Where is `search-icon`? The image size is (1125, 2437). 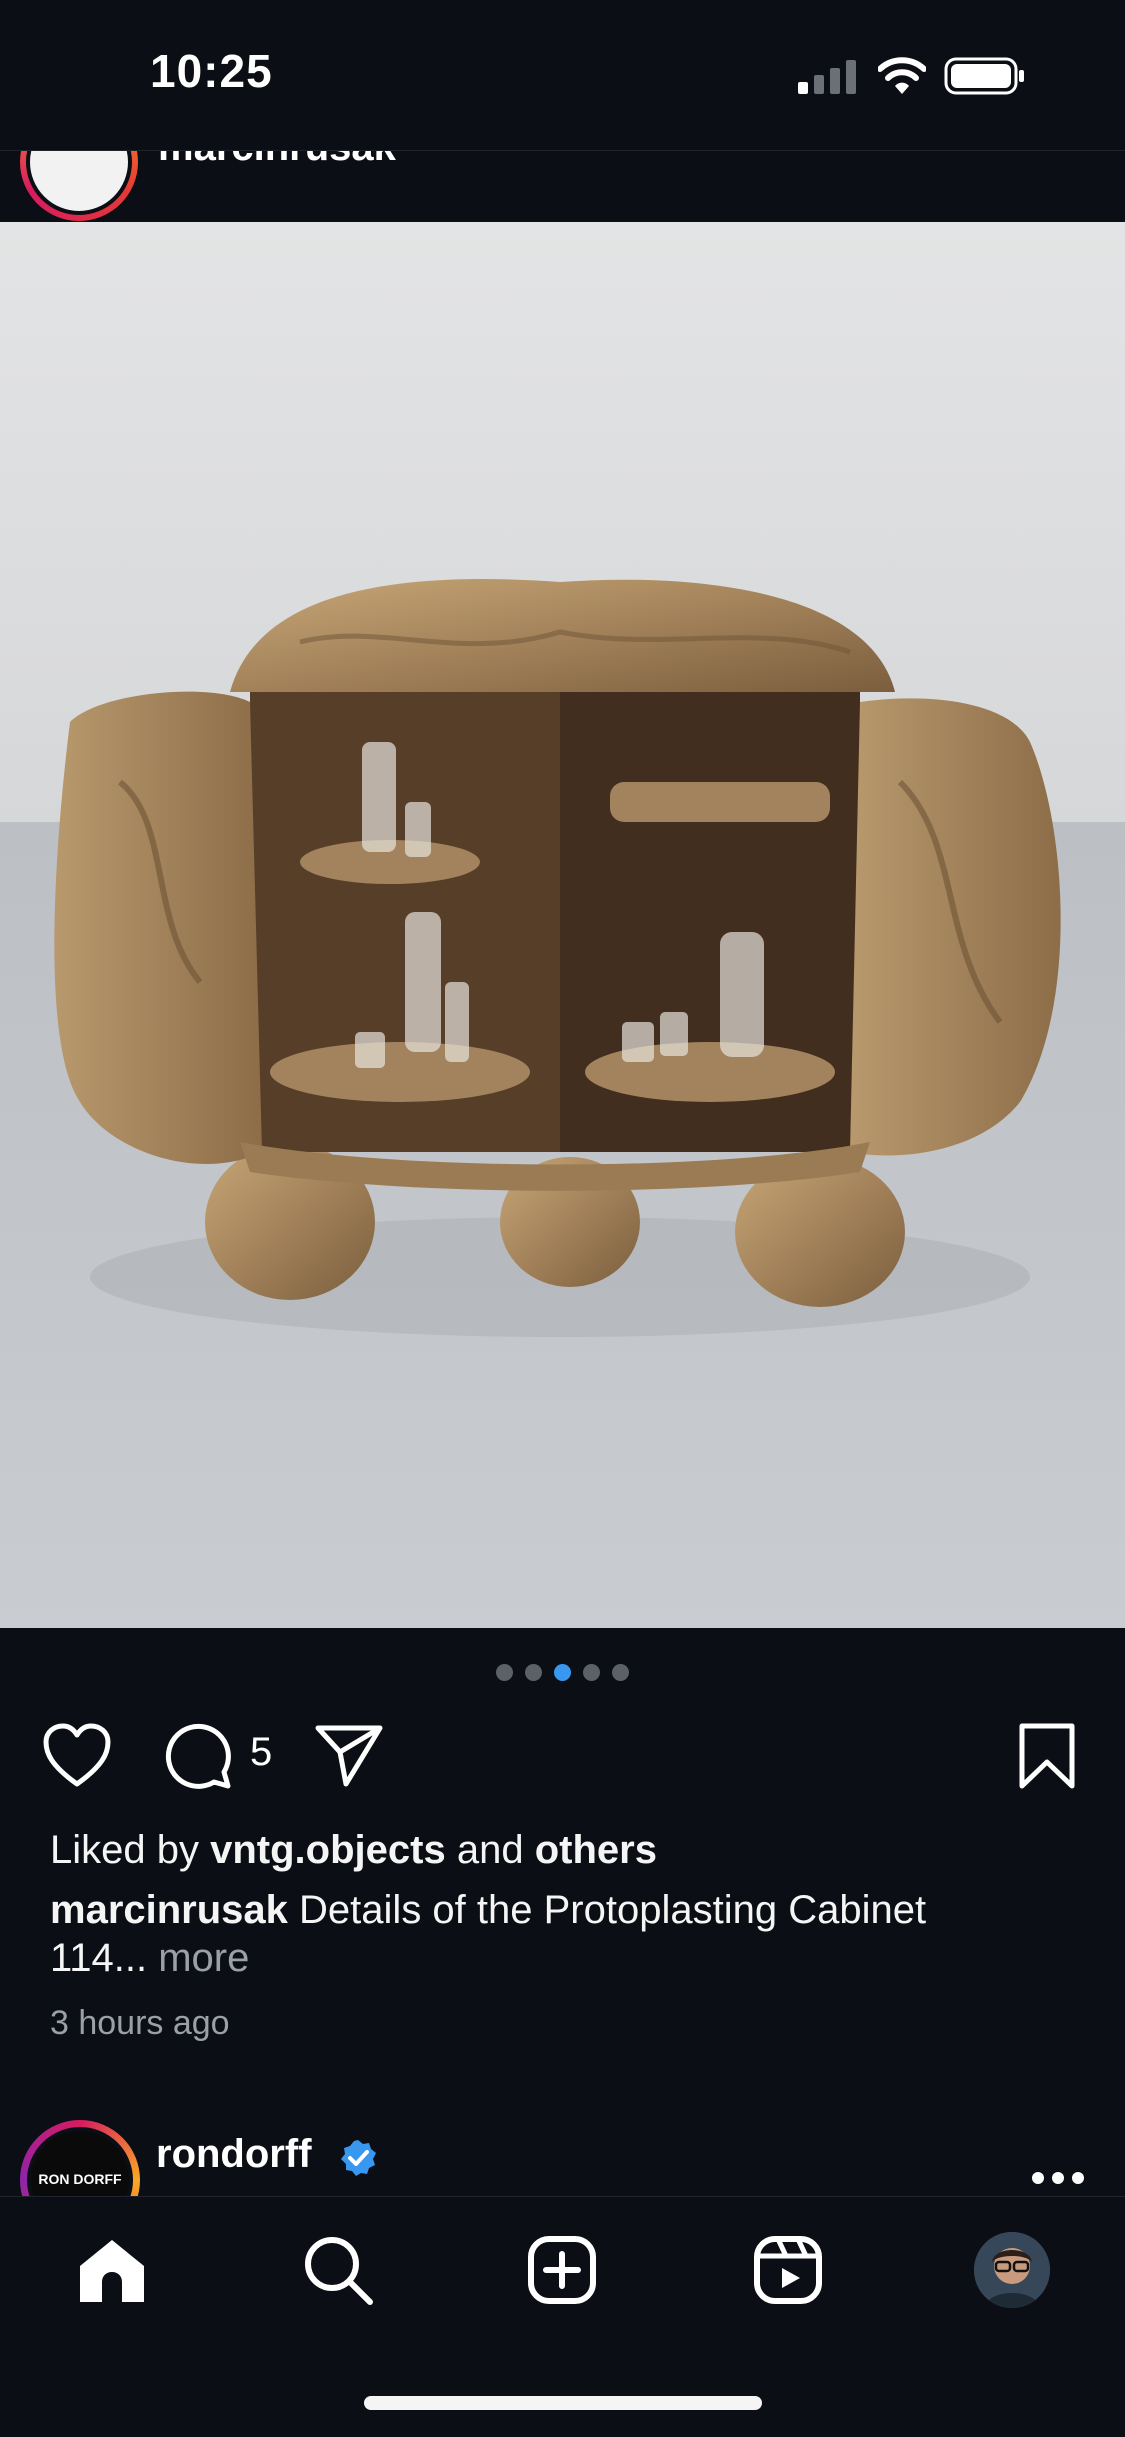
search-icon is located at coordinates (338, 2270).